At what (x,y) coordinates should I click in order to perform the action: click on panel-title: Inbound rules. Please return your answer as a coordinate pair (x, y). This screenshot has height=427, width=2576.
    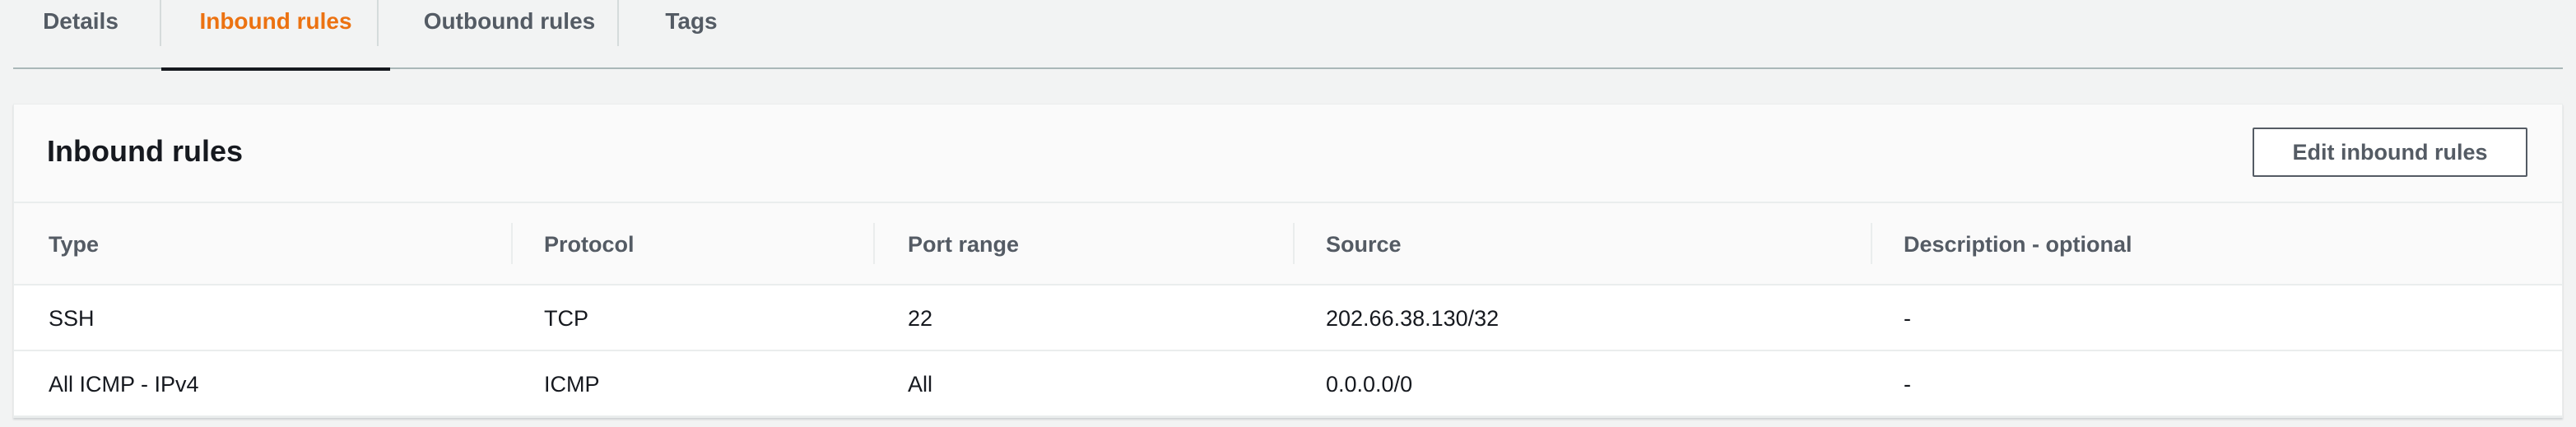
    Looking at the image, I should click on (145, 151).